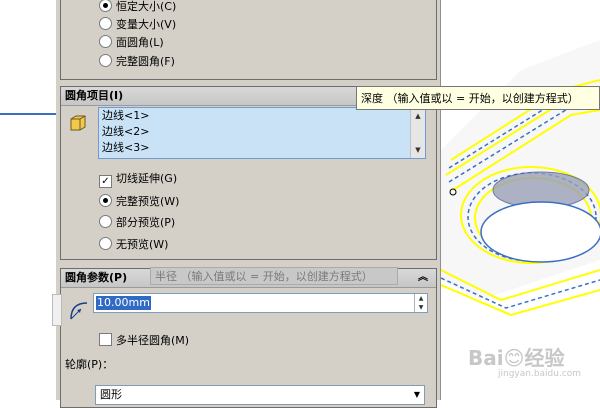 The height and width of the screenshot is (408, 600). I want to click on multi-radius-option: 多半径圆角(M), so click(144, 341).